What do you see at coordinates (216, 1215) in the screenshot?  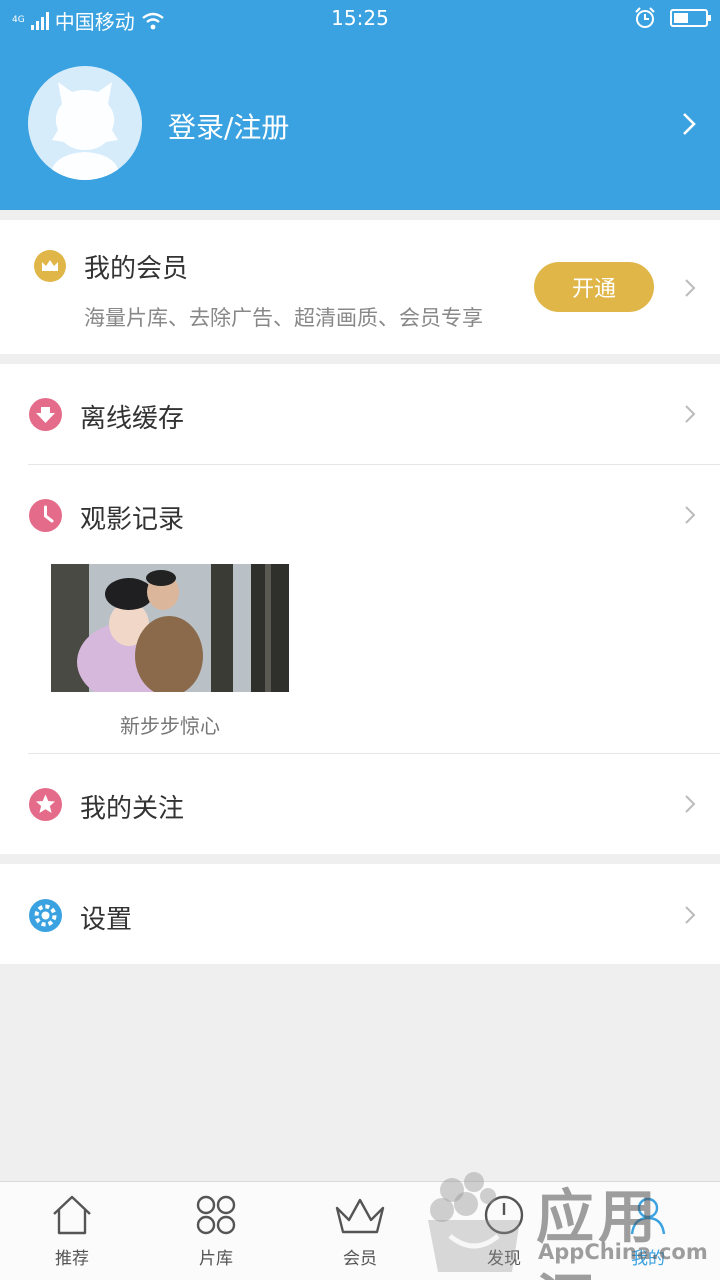 I see `grid-icon` at bounding box center [216, 1215].